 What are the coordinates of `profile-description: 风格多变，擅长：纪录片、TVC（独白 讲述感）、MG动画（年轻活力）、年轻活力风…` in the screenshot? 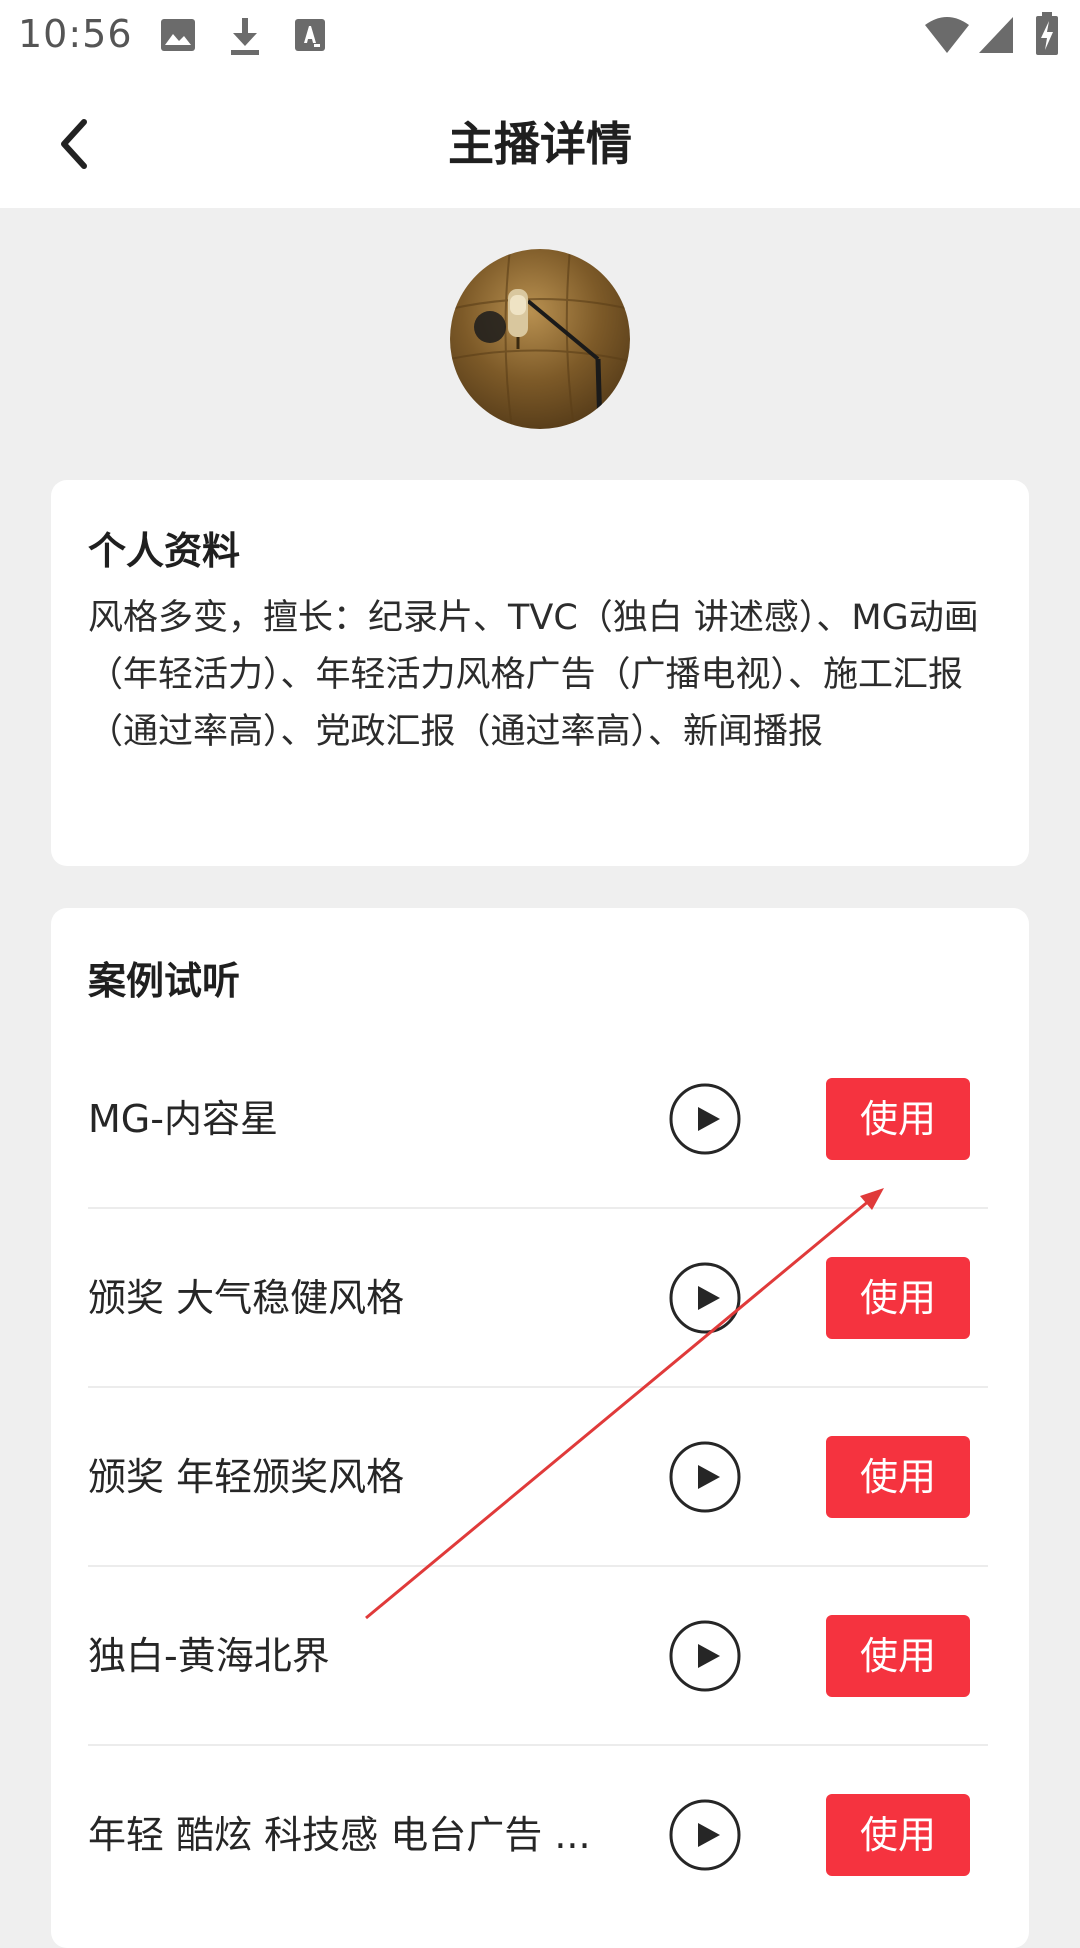 It's located at (533, 675).